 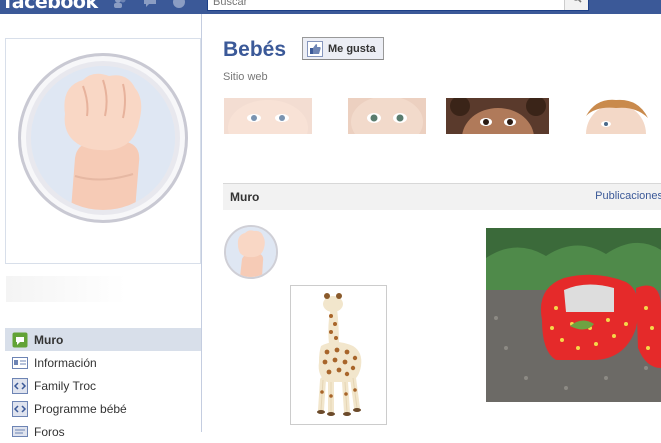 I want to click on like-button-label: Me gusta, so click(x=352, y=48).